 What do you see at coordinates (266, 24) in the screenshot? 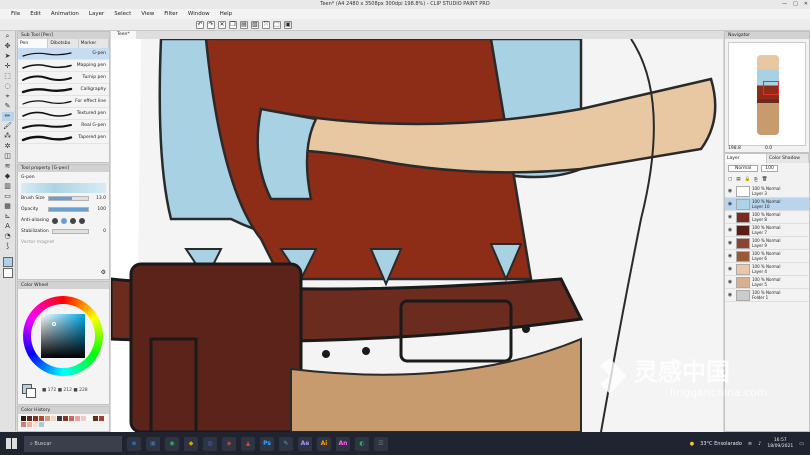
I see `transform-icon: ⤧` at bounding box center [266, 24].